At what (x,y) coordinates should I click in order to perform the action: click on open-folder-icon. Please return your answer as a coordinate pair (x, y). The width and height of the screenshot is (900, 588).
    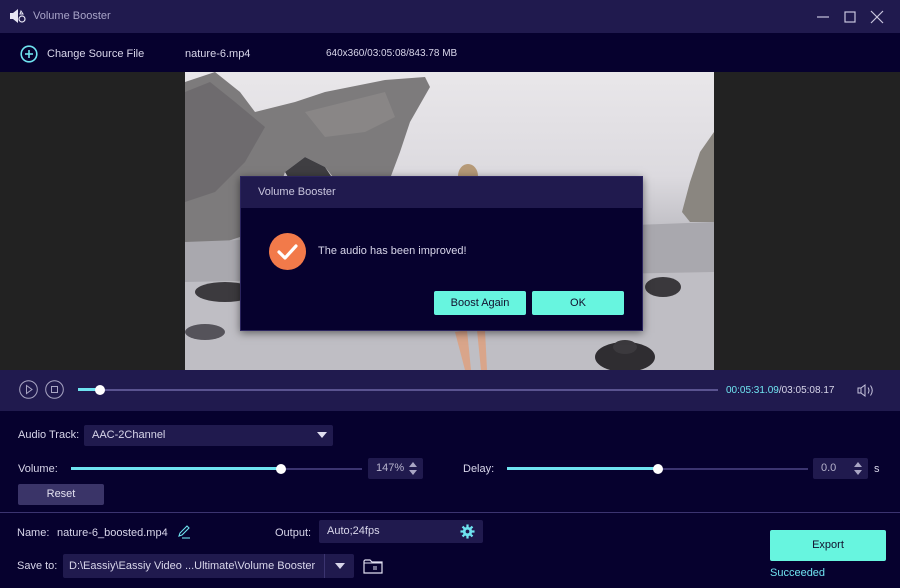
    Looking at the image, I should click on (373, 566).